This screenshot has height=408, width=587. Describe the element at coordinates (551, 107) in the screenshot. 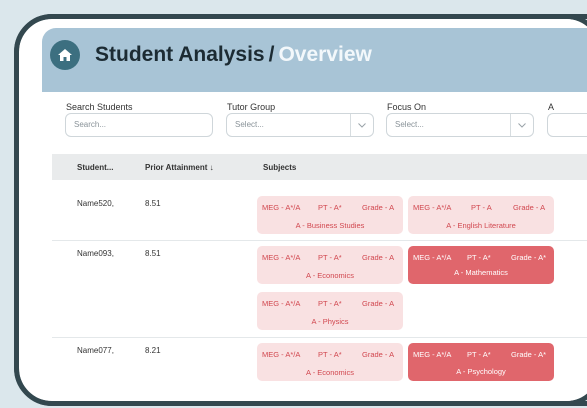

I see `extra-filter-label: A` at that location.